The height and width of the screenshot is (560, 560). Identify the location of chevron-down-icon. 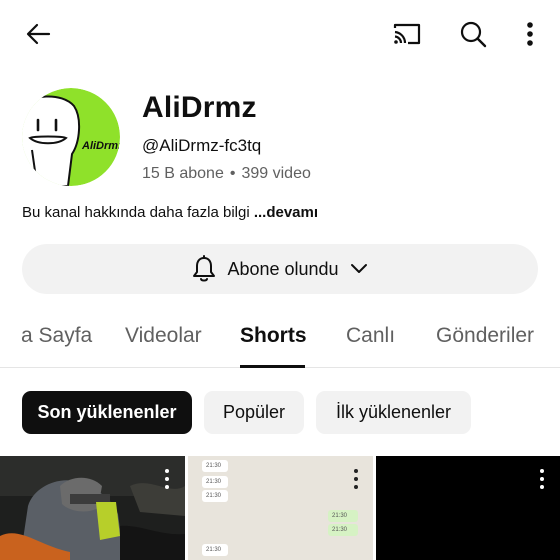
(358, 268).